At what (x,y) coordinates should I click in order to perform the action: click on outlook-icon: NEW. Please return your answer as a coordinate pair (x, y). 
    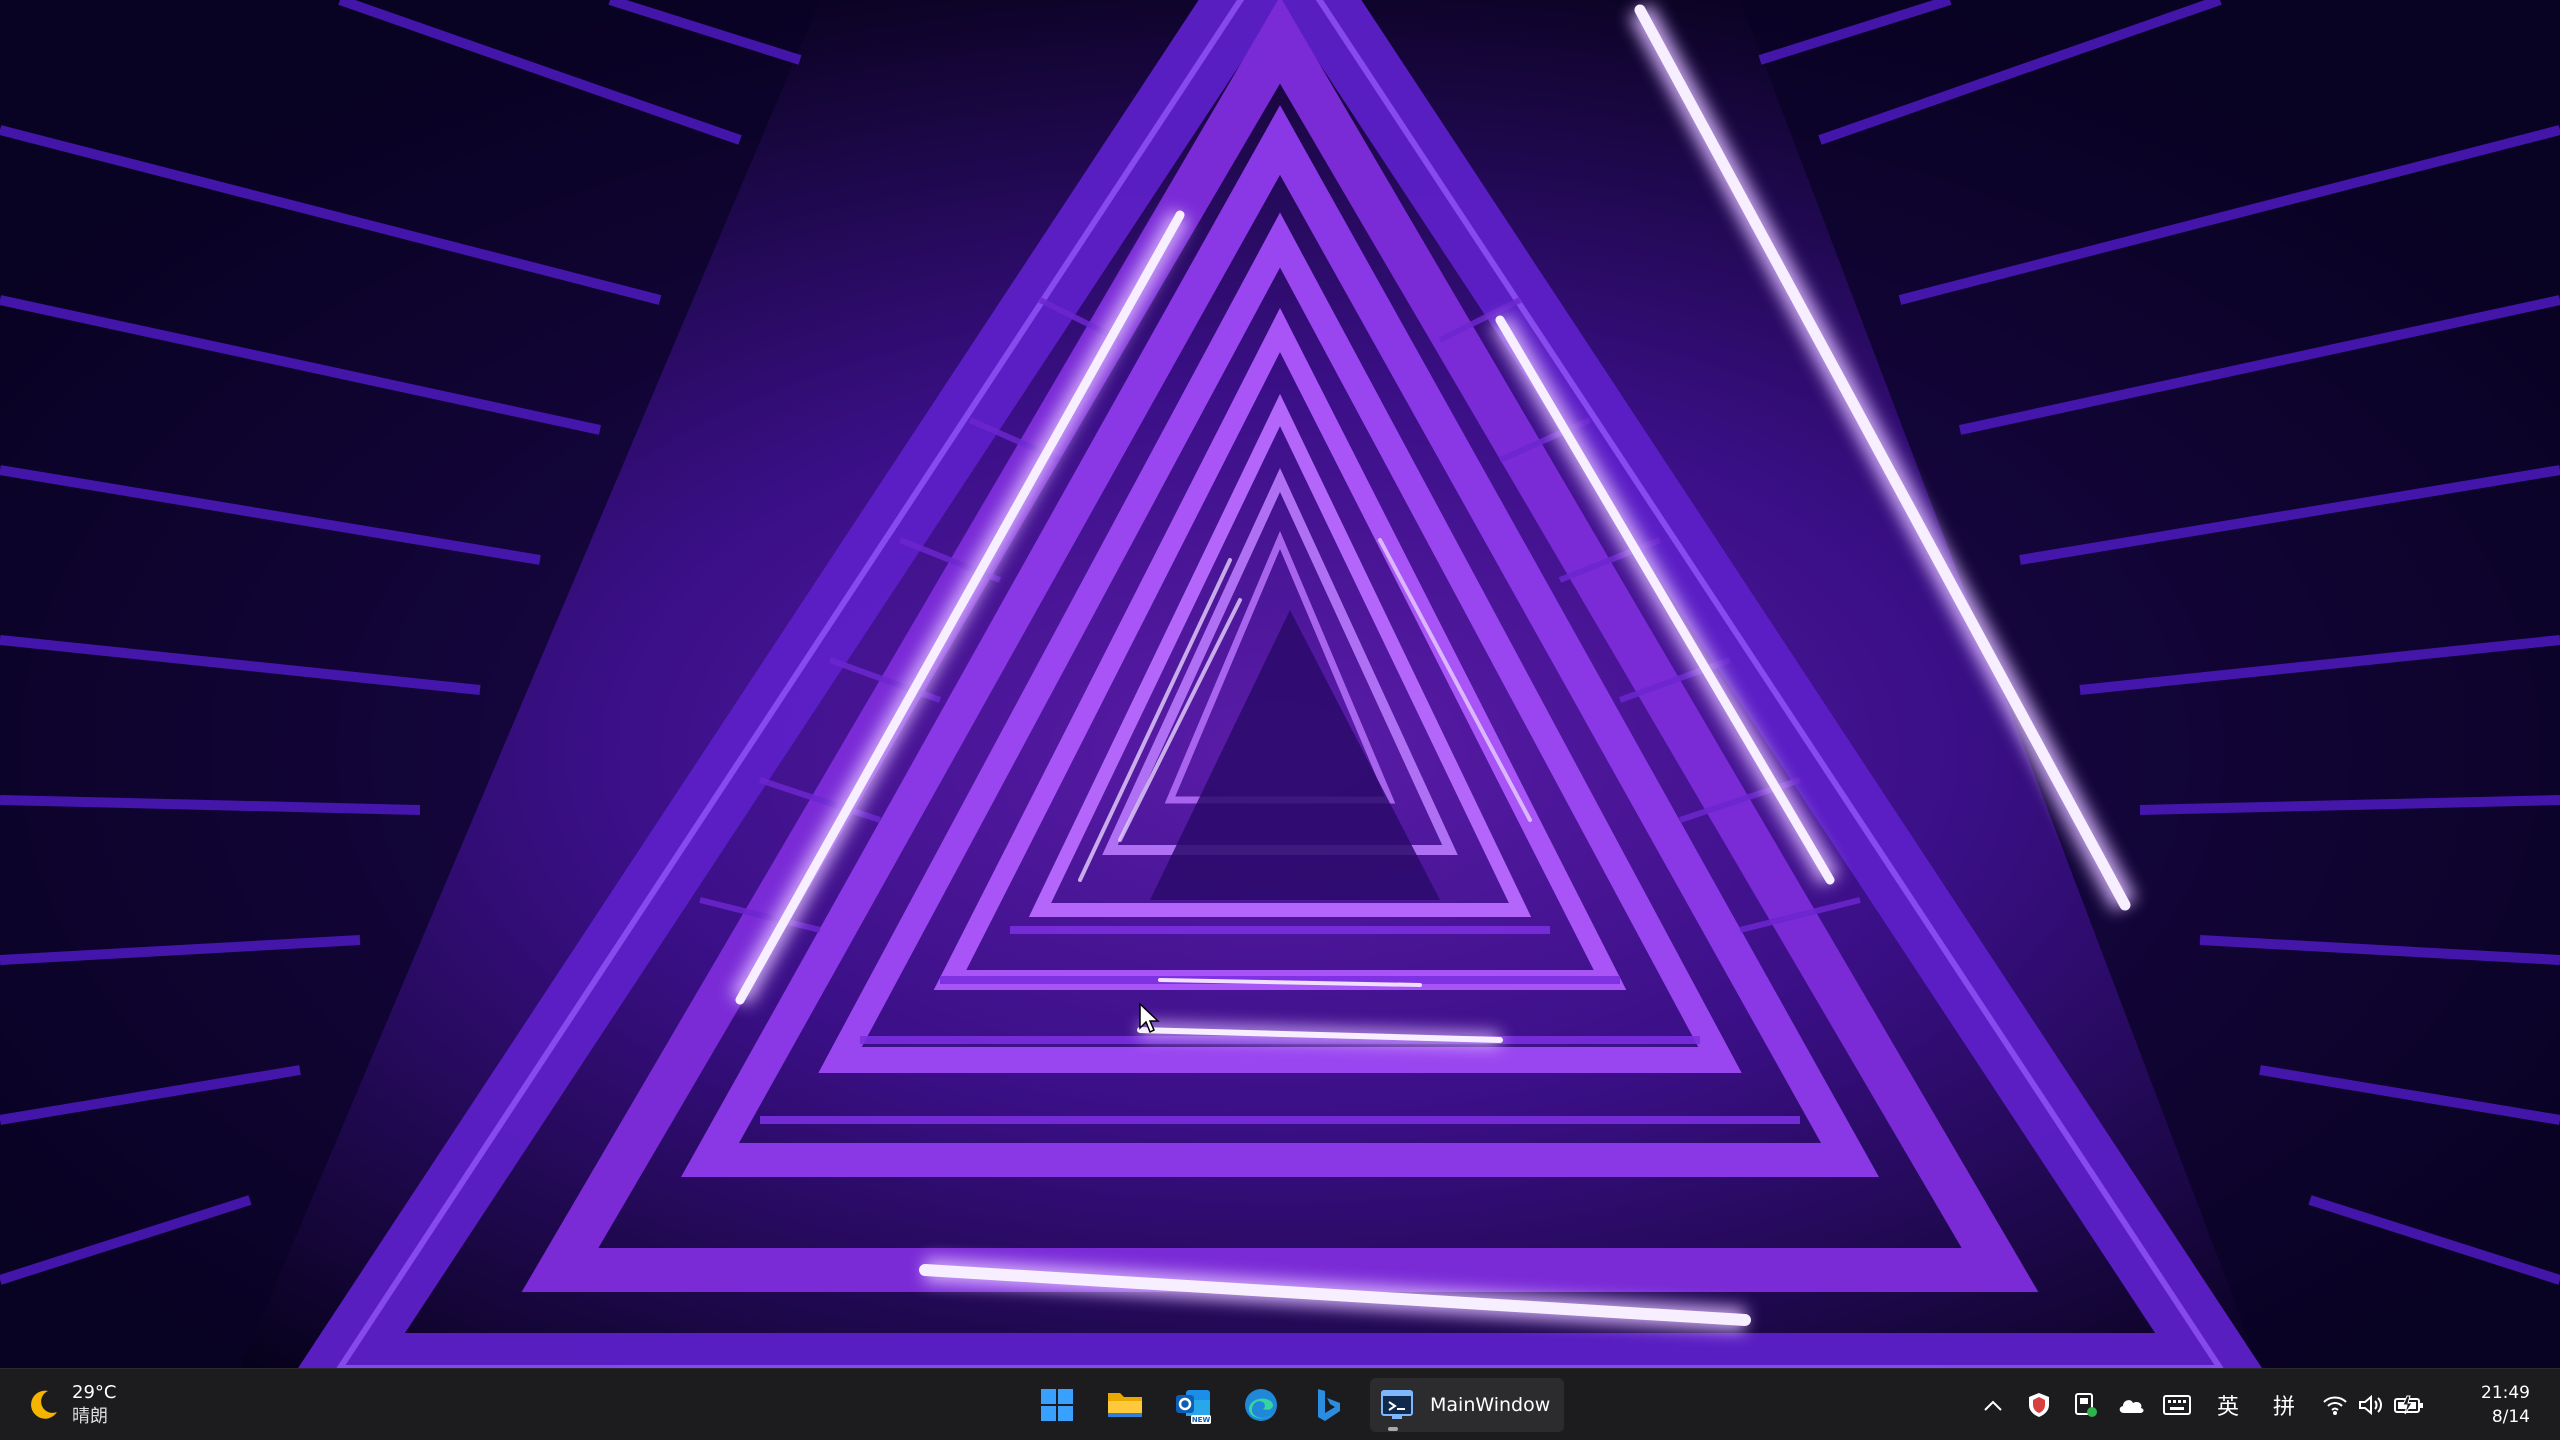
    Looking at the image, I should click on (1193, 1407).